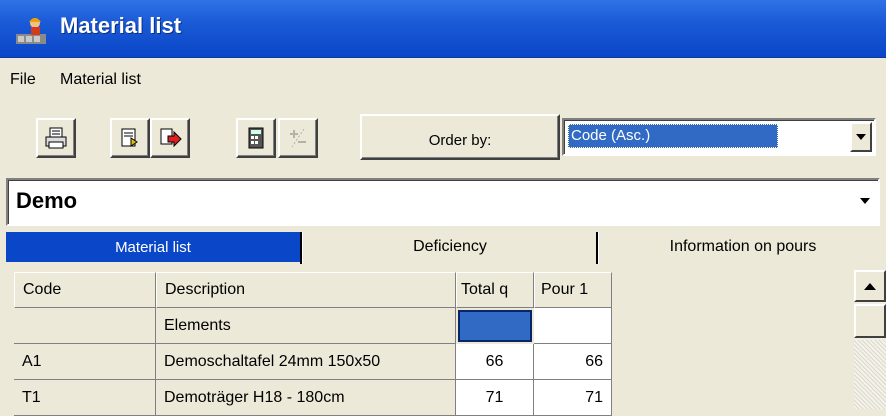 The height and width of the screenshot is (416, 886). Describe the element at coordinates (85, 290) in the screenshot. I see `column-header-code: Code` at that location.